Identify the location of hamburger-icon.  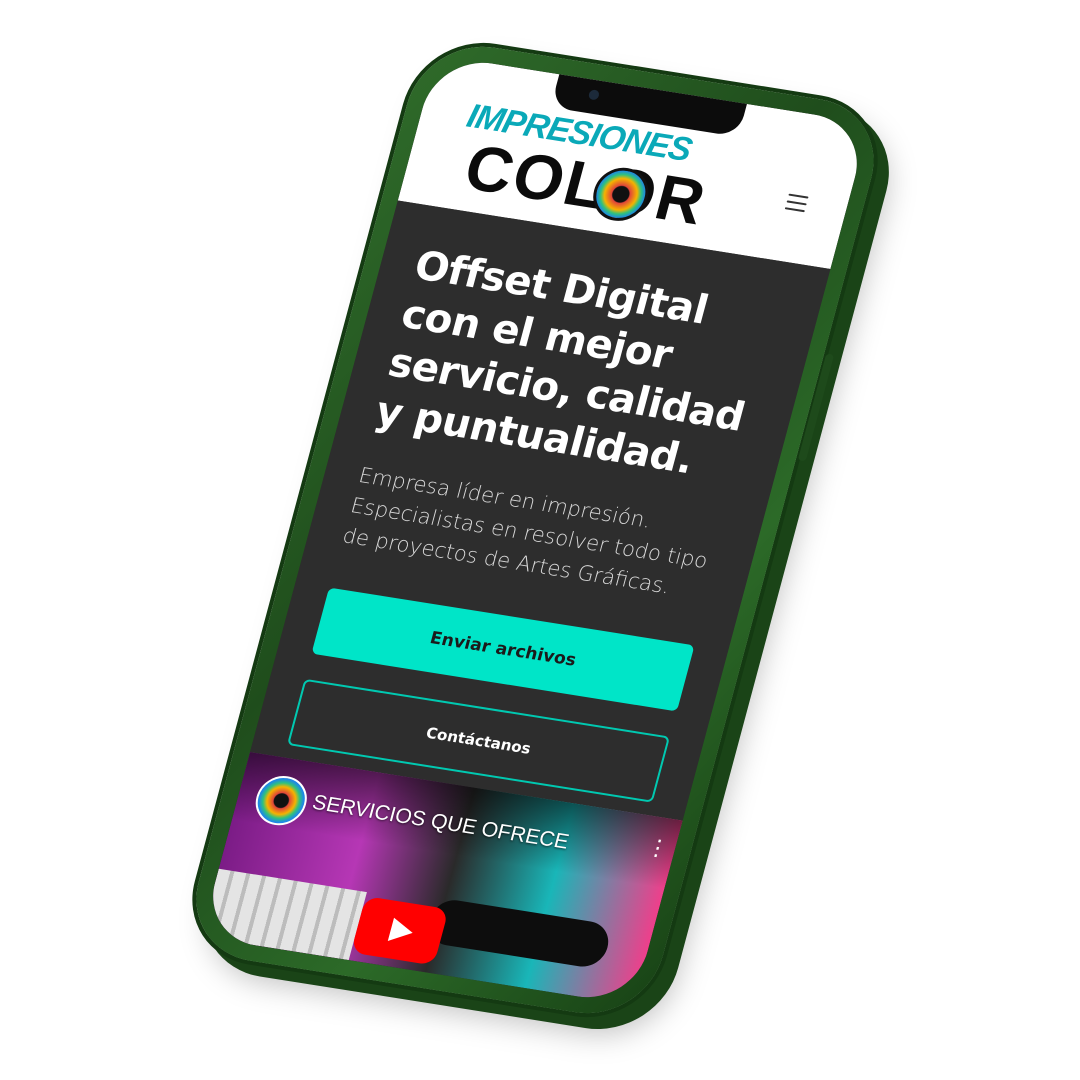
(796, 203).